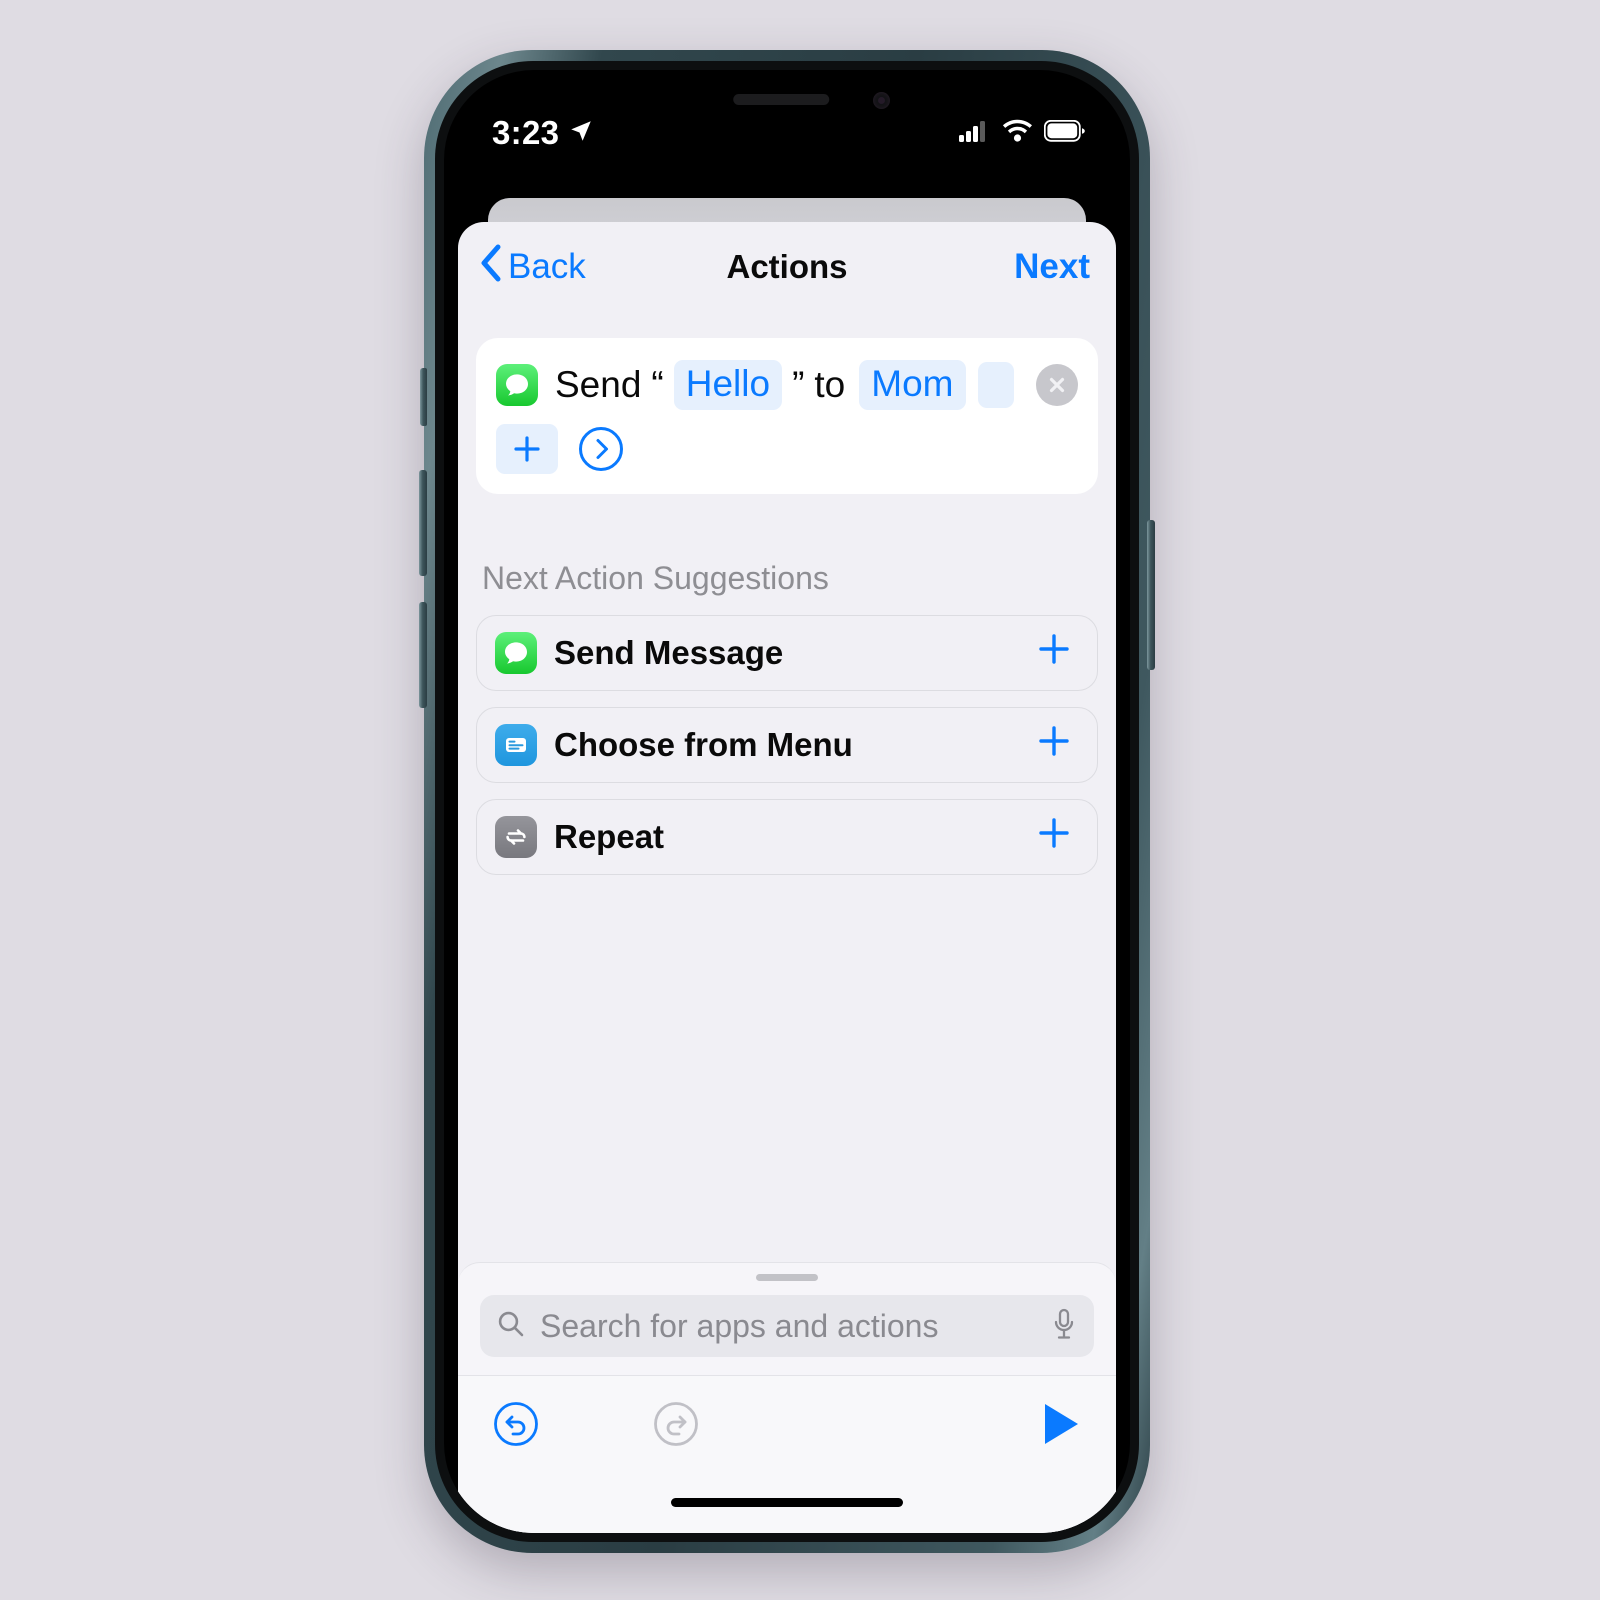 This screenshot has width=1600, height=1600. Describe the element at coordinates (547, 266) in the screenshot. I see `back-button-label: Back` at that location.